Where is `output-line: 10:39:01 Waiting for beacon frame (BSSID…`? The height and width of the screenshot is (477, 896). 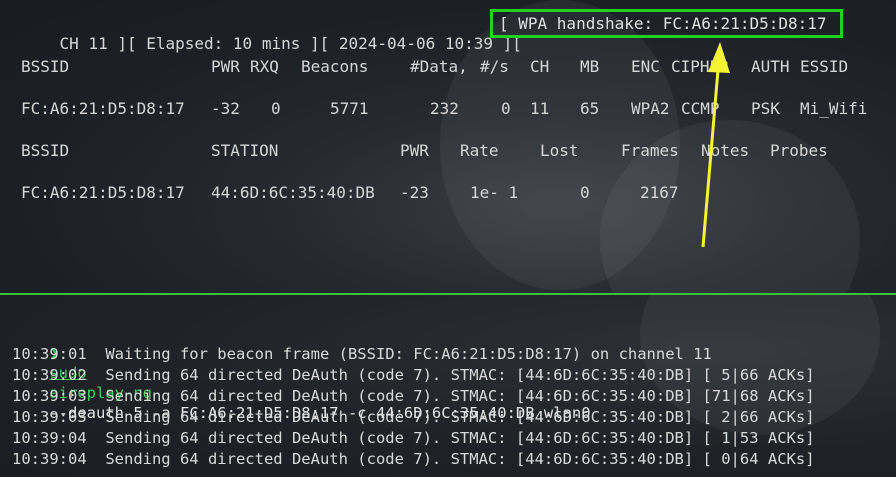
output-line: 10:39:01 Waiting for beacon frame (BSSID… is located at coordinates (362, 354).